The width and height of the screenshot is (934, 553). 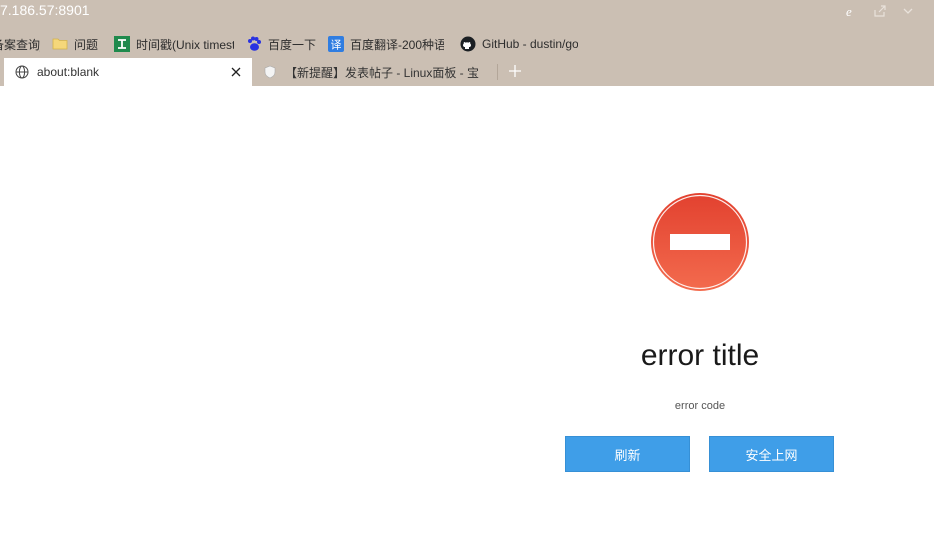 What do you see at coordinates (397, 44) in the screenshot?
I see `bookmark-label: 百度翻译-200种语言` at bounding box center [397, 44].